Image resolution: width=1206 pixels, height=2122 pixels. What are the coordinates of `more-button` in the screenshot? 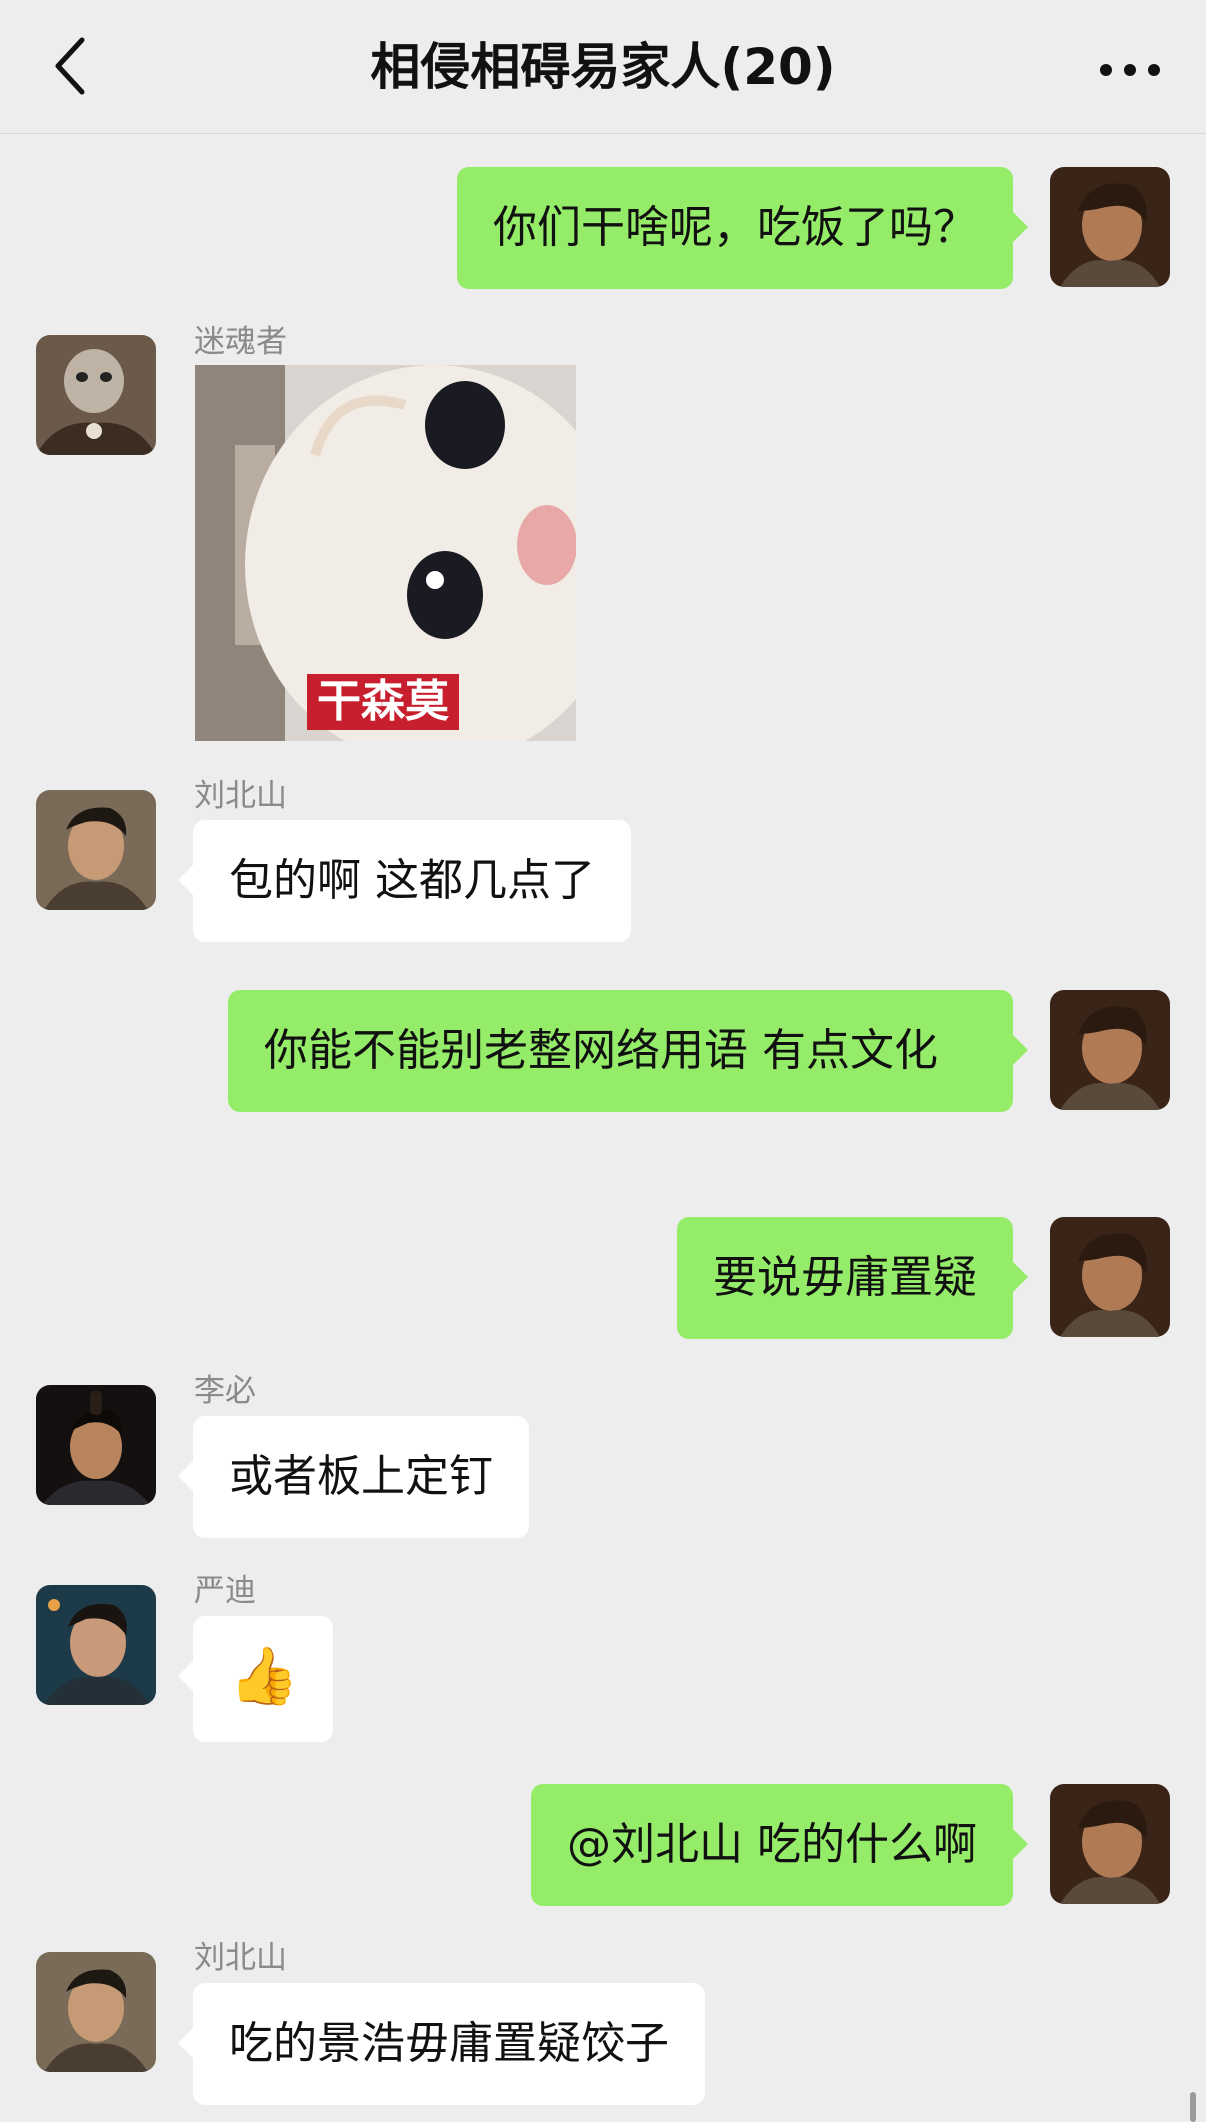 It's located at (1130, 70).